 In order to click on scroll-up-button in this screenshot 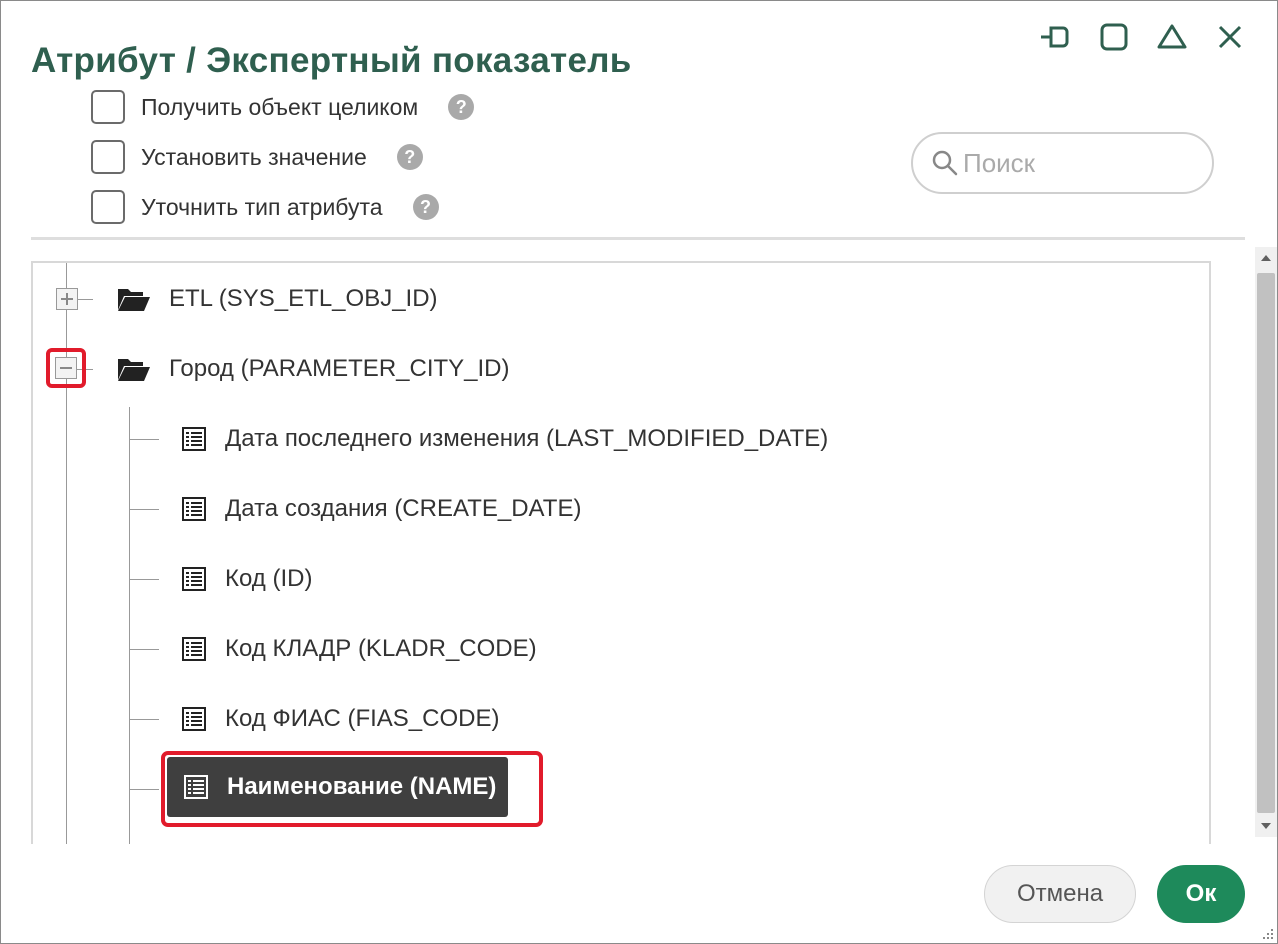, I will do `click(1266, 258)`.